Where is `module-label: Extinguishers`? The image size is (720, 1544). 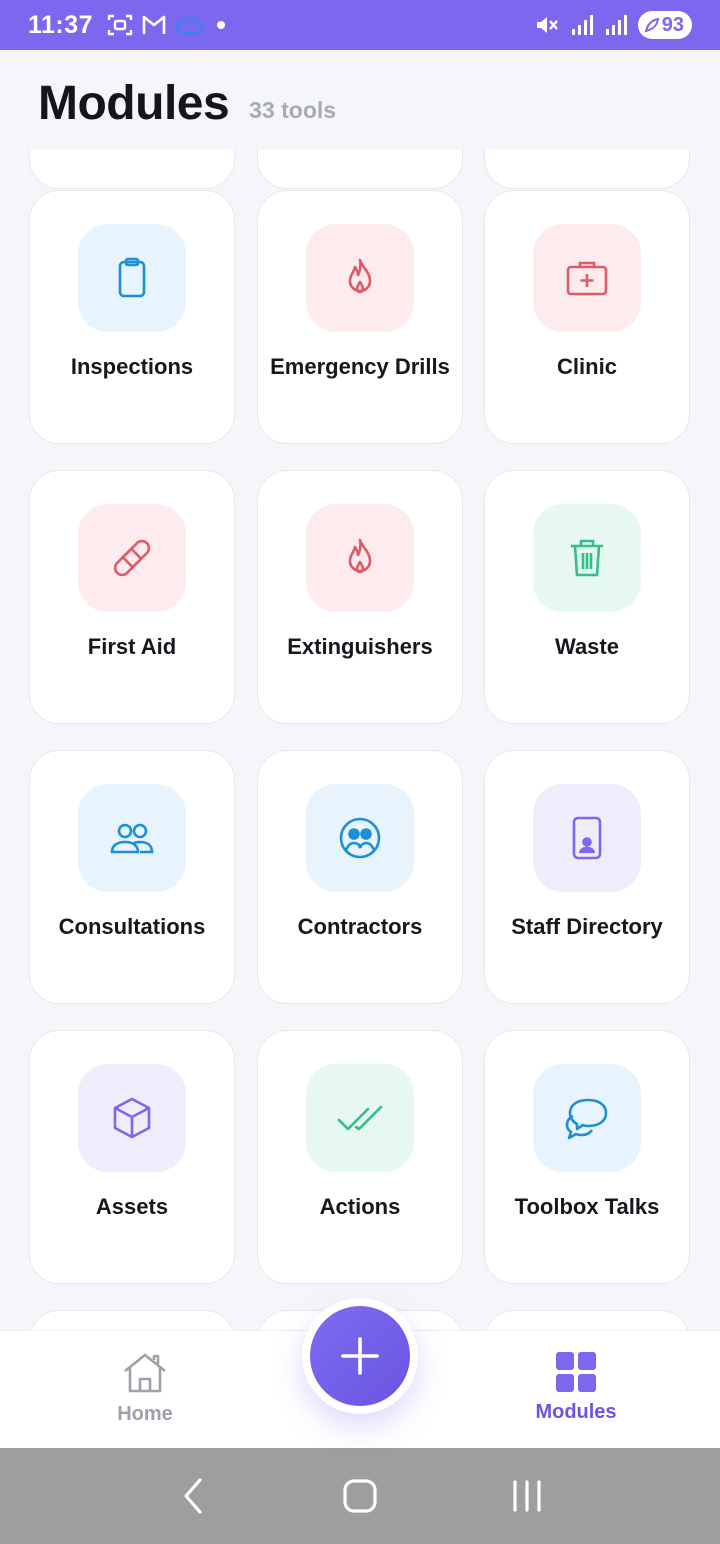 module-label: Extinguishers is located at coordinates (360, 646).